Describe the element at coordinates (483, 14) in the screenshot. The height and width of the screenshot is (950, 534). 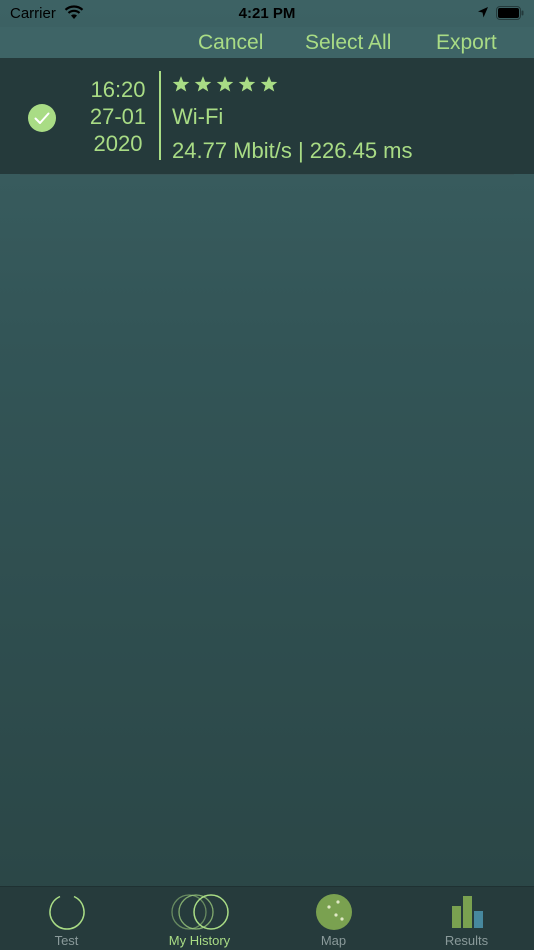
I see `location-arrow-icon` at that location.